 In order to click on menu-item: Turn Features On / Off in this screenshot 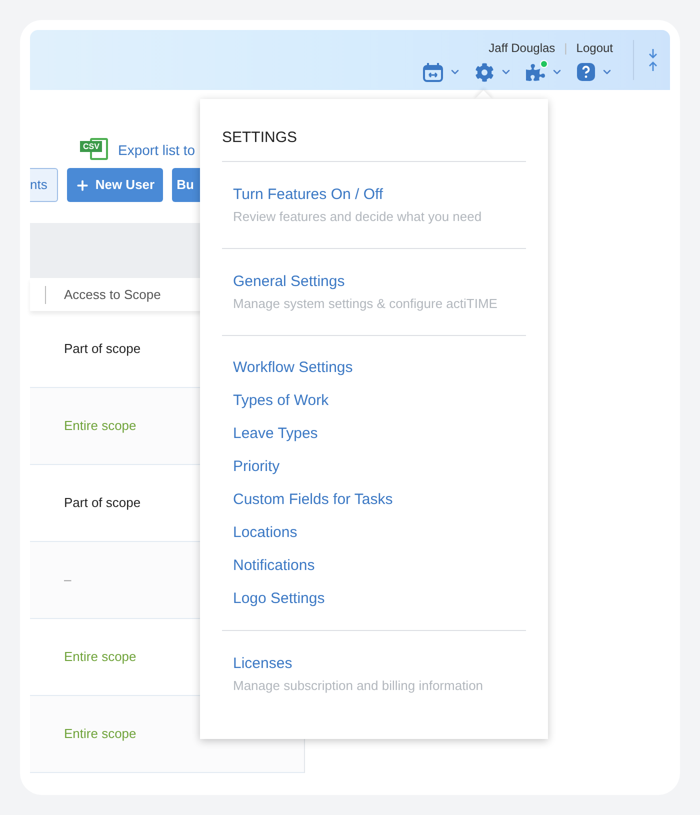, I will do `click(379, 194)`.